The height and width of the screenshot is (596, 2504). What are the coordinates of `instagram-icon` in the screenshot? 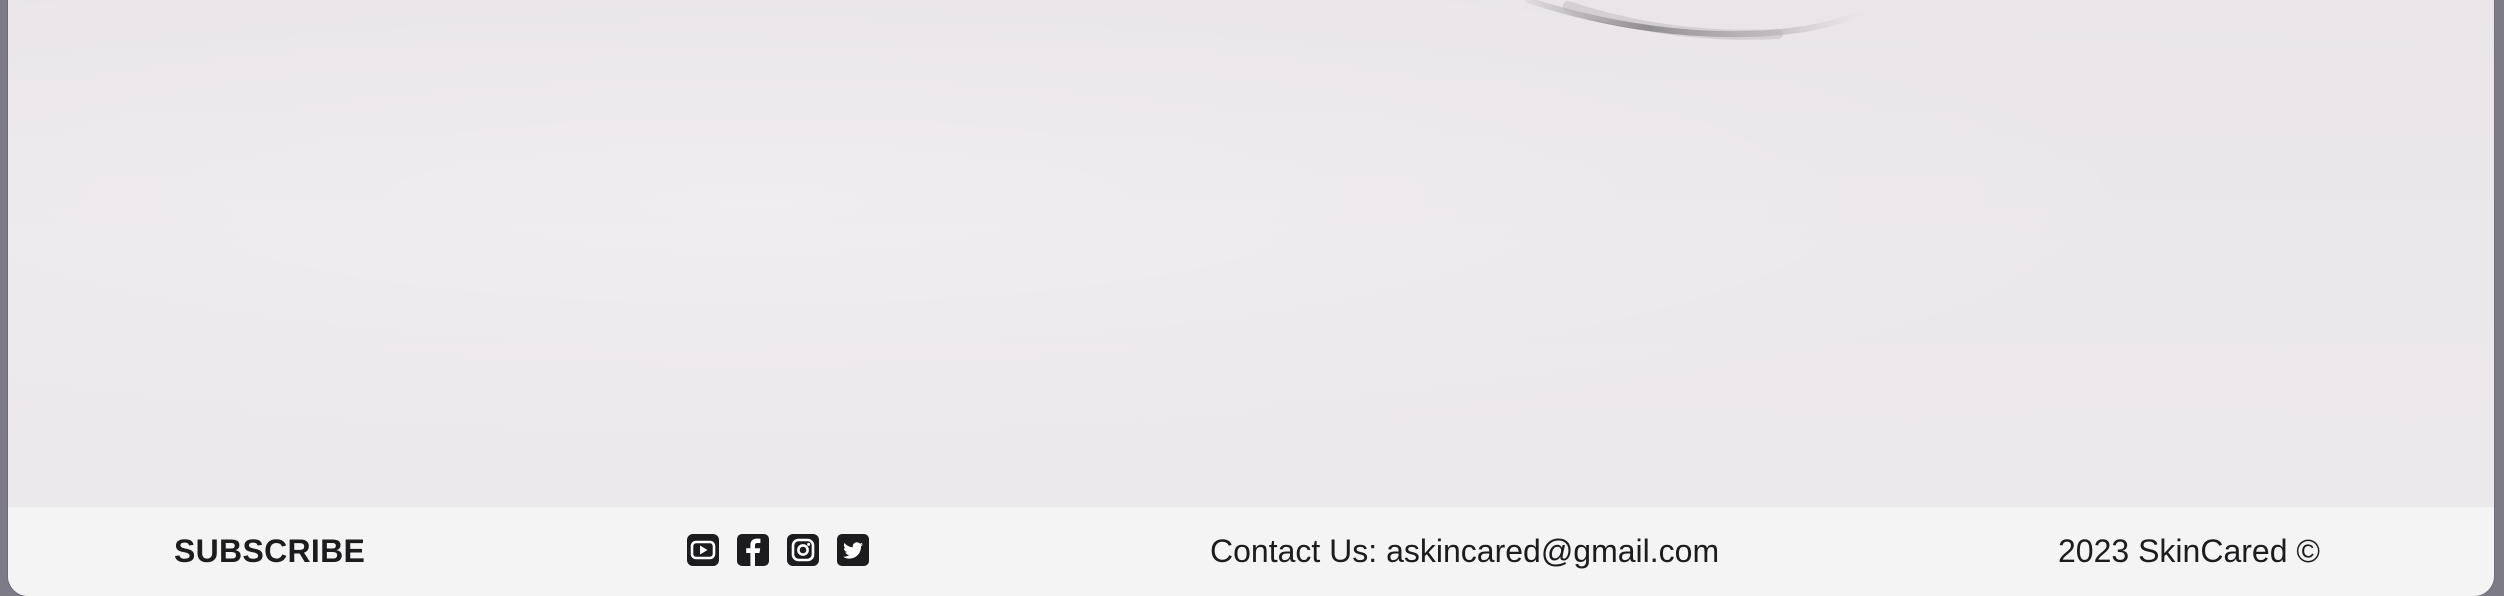 It's located at (803, 550).